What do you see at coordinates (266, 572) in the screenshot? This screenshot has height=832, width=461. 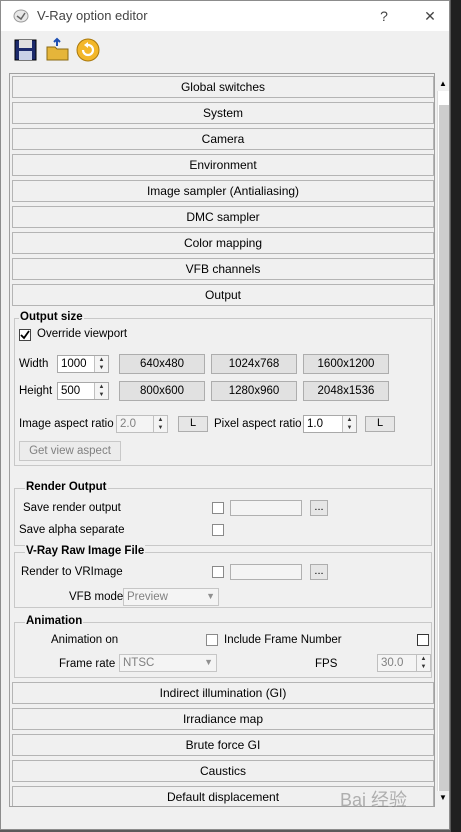 I see `vrimage-path-field` at bounding box center [266, 572].